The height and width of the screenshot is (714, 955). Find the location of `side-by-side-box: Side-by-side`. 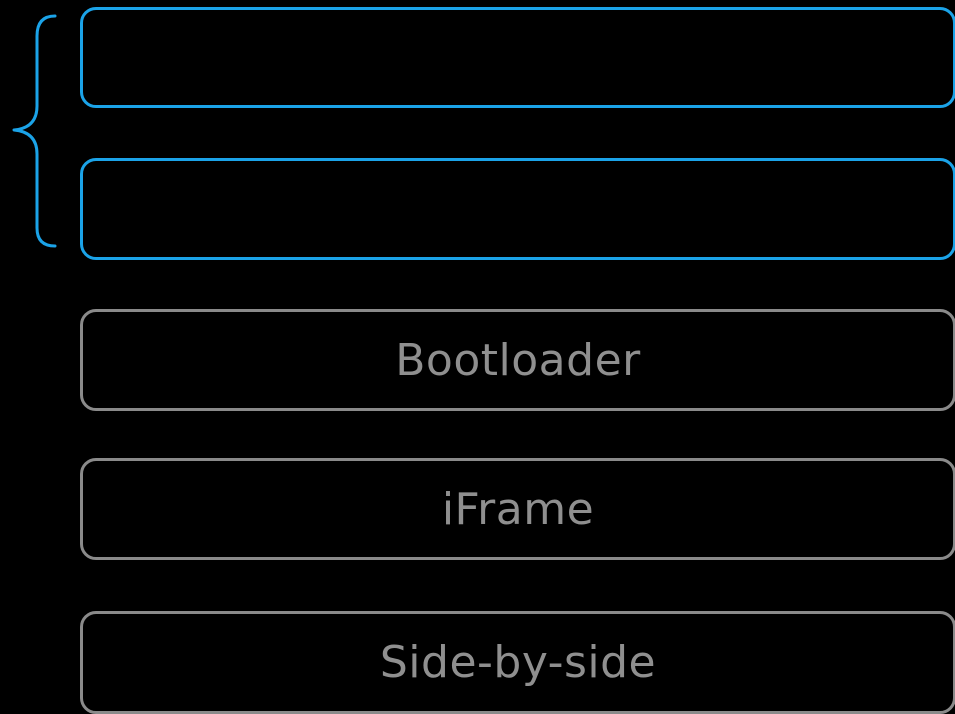

side-by-side-box: Side-by-side is located at coordinates (517, 662).